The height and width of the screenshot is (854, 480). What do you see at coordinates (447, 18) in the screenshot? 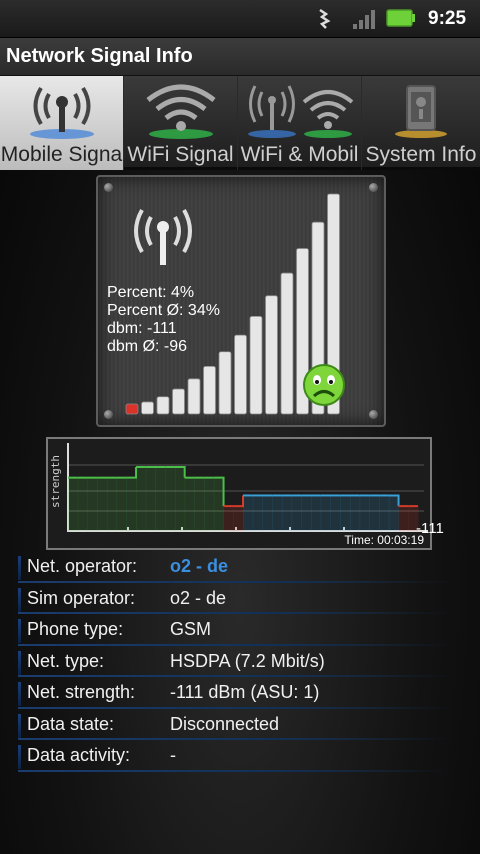
I see `clock: 9:25` at bounding box center [447, 18].